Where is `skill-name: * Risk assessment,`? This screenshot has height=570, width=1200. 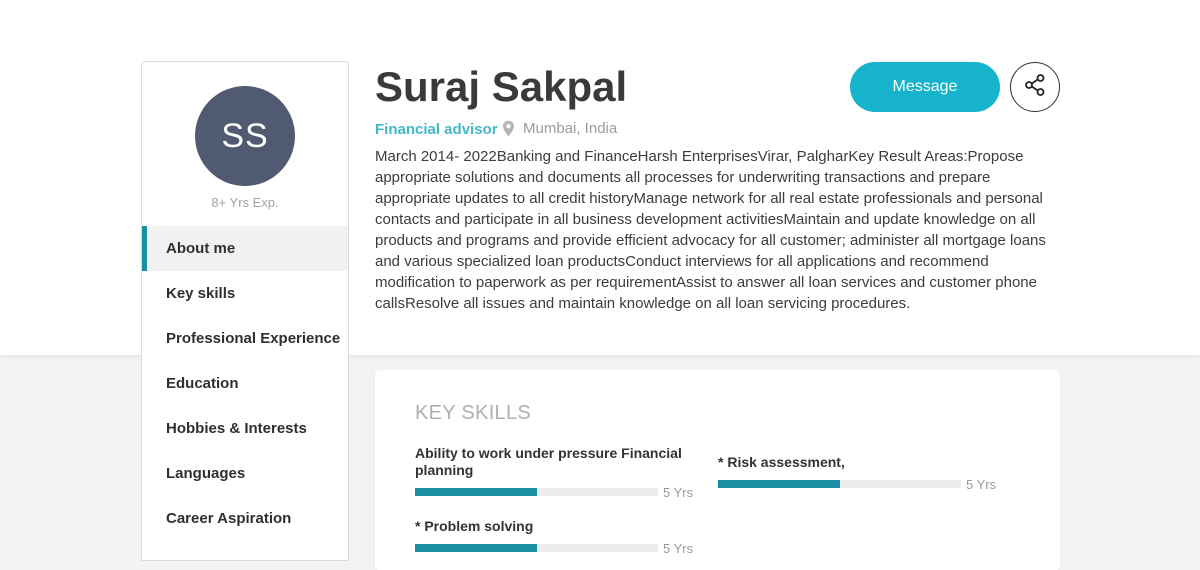 skill-name: * Risk assessment, is located at coordinates (781, 462).